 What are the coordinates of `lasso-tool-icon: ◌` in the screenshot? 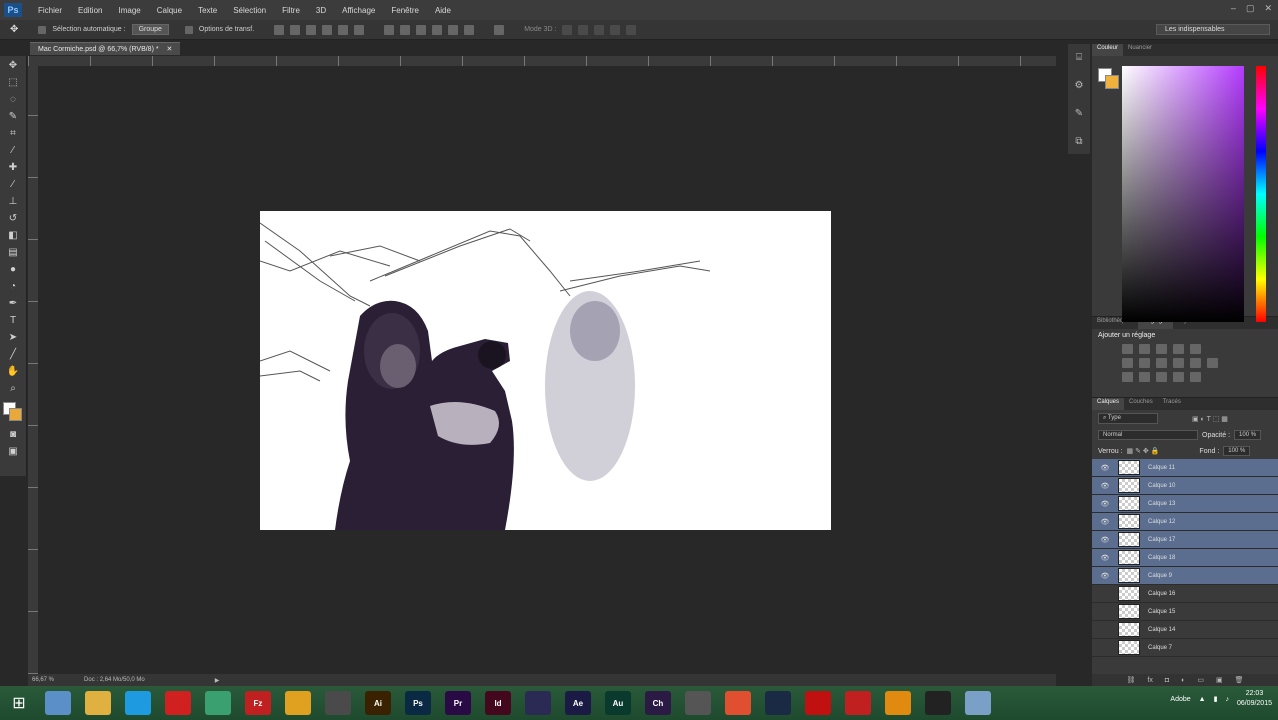 It's located at (13, 100).